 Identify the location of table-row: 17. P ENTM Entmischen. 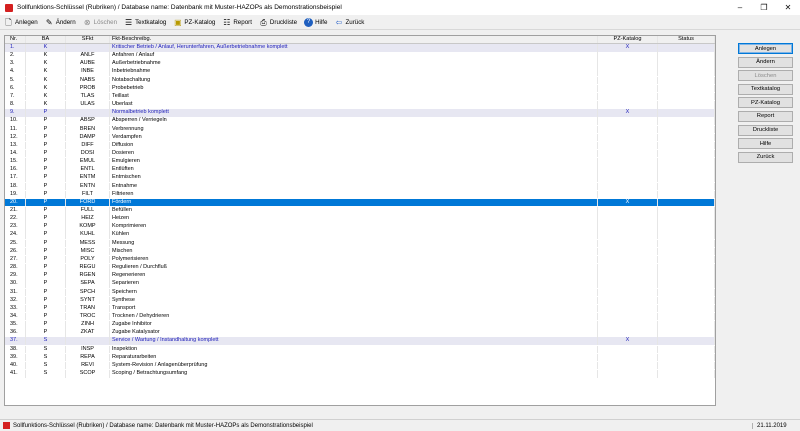
(360, 178).